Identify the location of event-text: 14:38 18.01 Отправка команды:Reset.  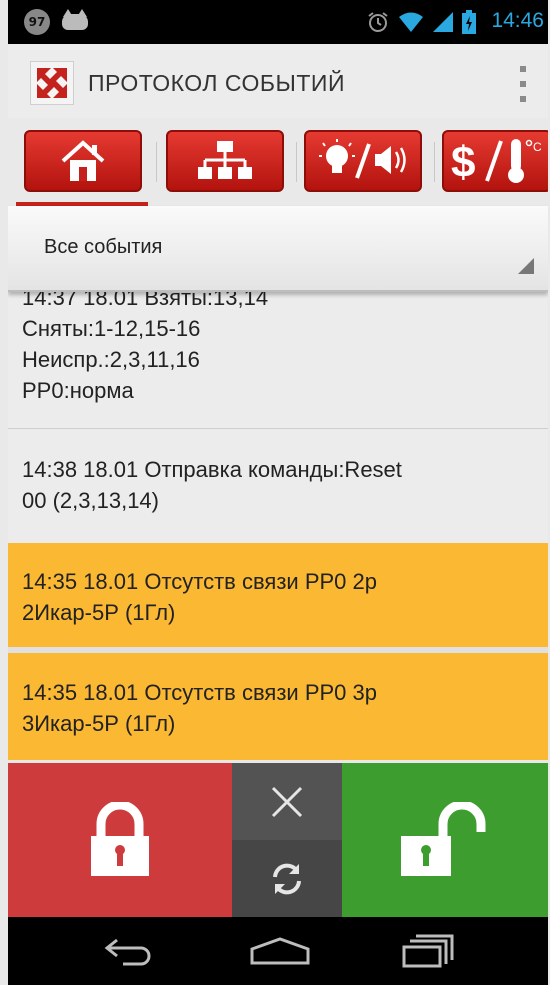
(212, 469).